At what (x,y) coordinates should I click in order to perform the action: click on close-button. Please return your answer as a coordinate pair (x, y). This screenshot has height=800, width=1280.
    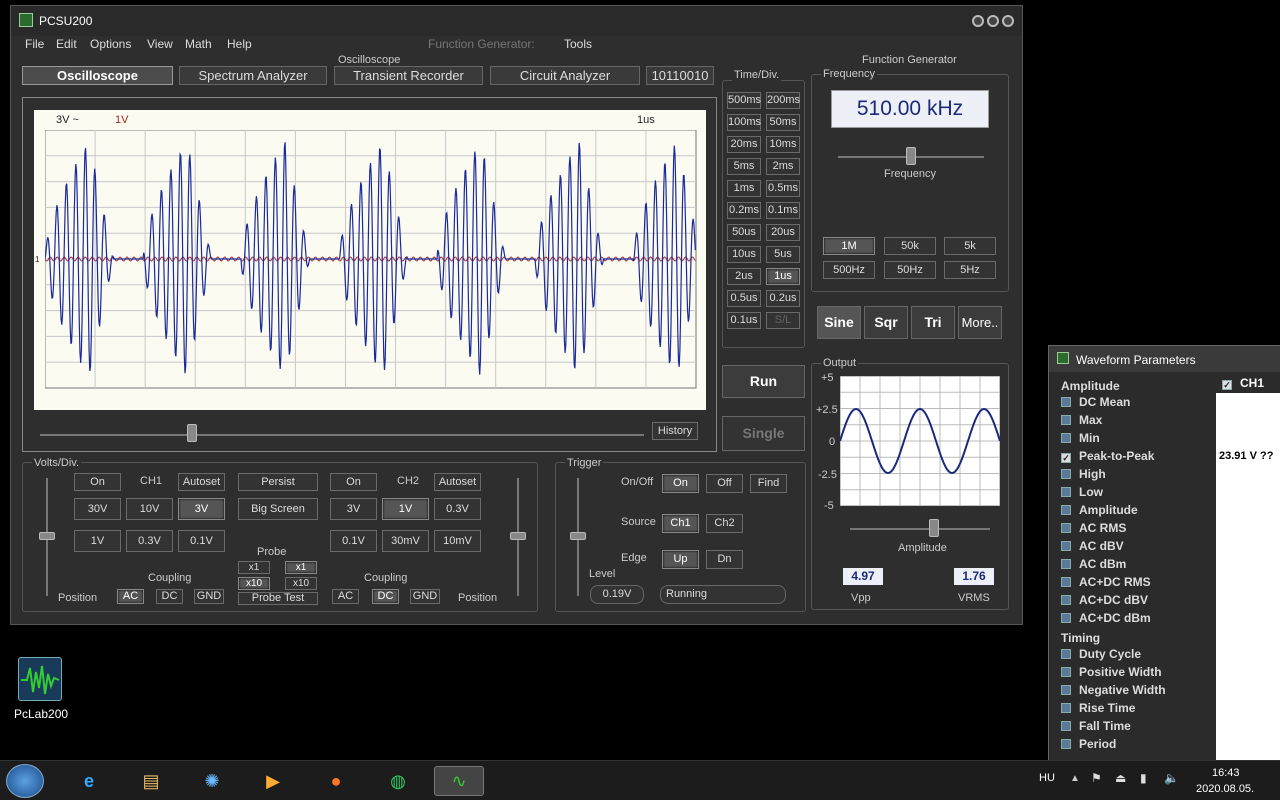
    Looking at the image, I should click on (1008, 21).